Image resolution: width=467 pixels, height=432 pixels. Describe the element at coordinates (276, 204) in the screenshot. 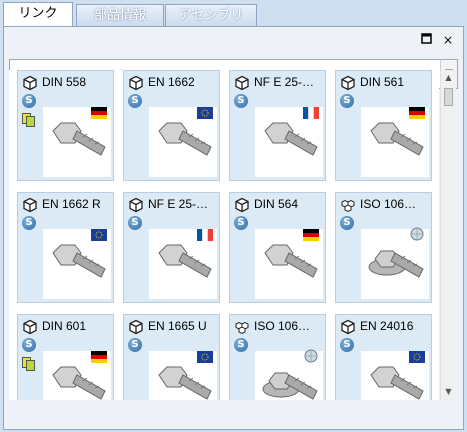

I see `part-card-title: DIN 564` at that location.